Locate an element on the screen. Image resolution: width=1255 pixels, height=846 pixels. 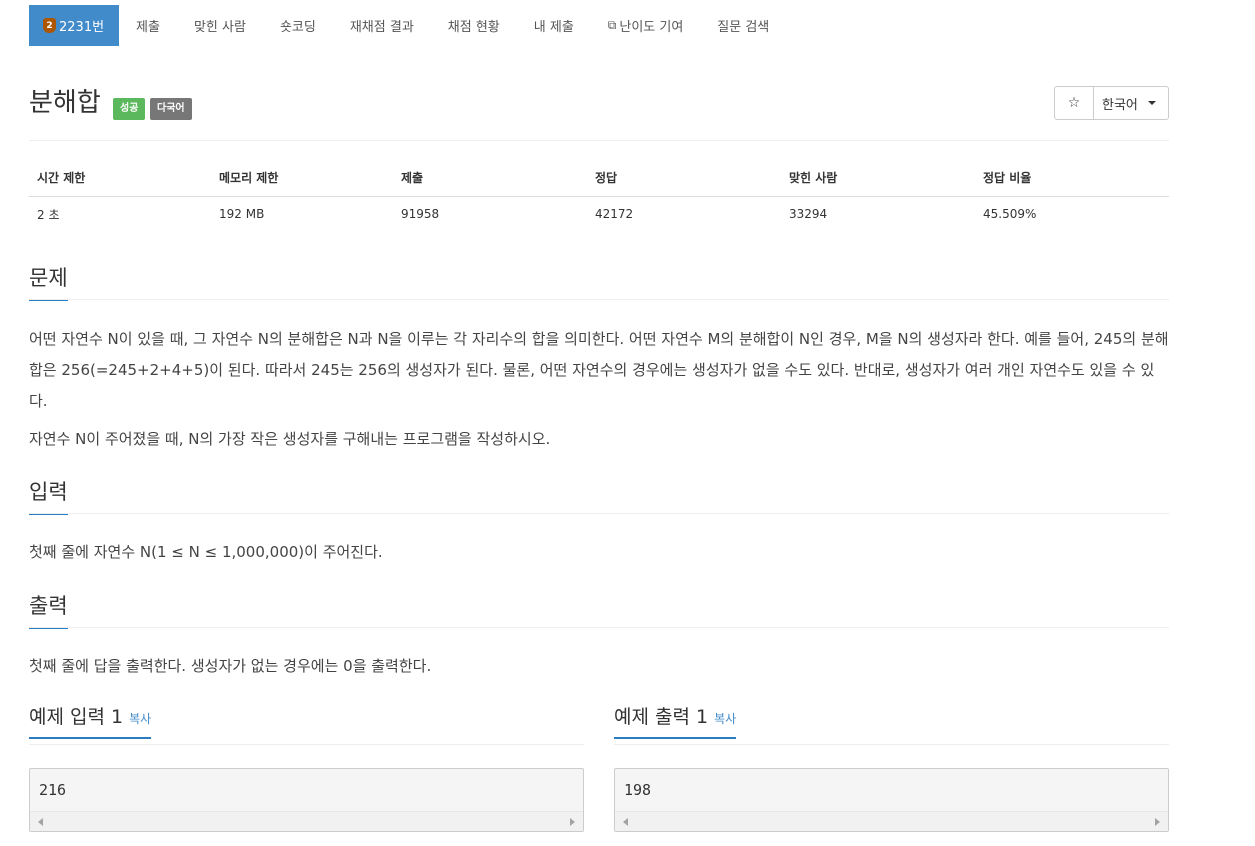
output-heading: 출력 is located at coordinates (48, 609).